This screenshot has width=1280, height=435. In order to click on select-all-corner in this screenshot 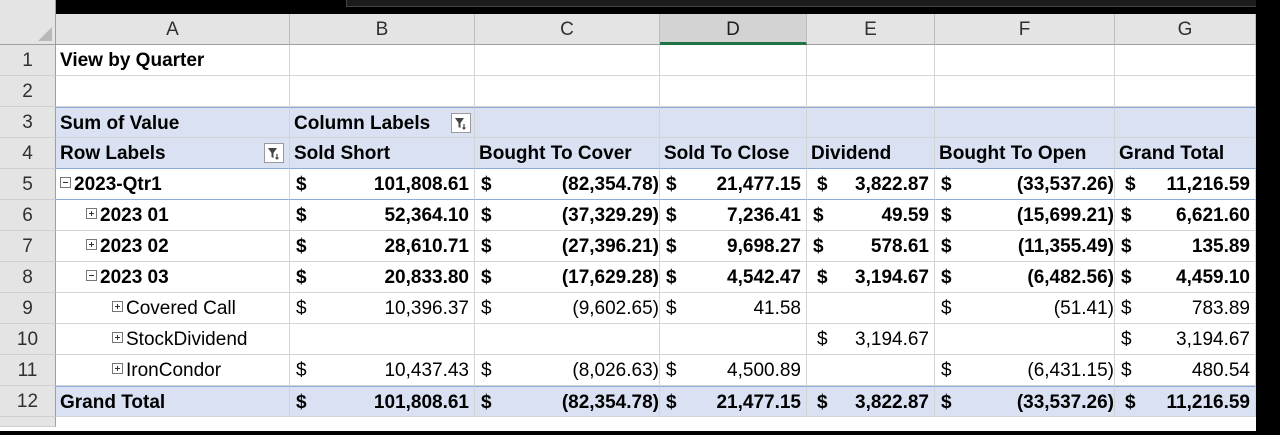, I will do `click(28, 22)`.